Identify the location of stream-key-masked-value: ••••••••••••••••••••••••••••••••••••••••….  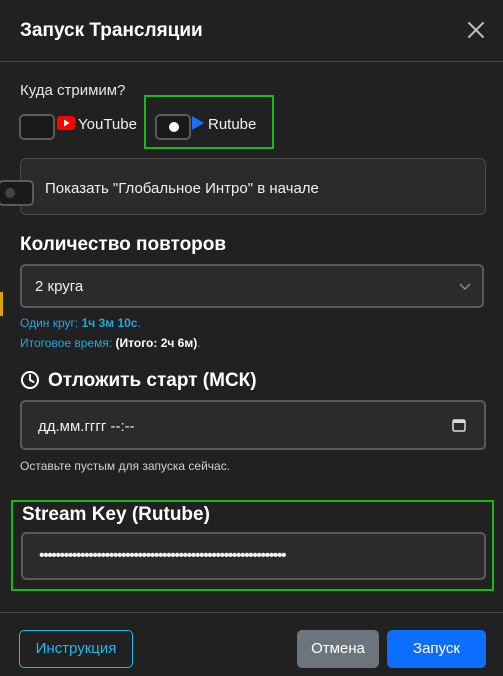
(163, 555).